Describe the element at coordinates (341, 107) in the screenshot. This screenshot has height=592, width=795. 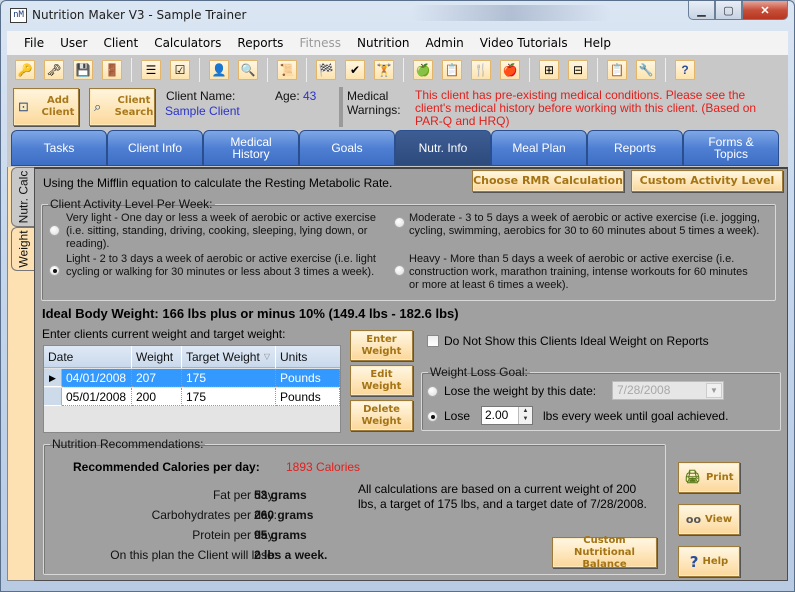
I see `divider` at that location.